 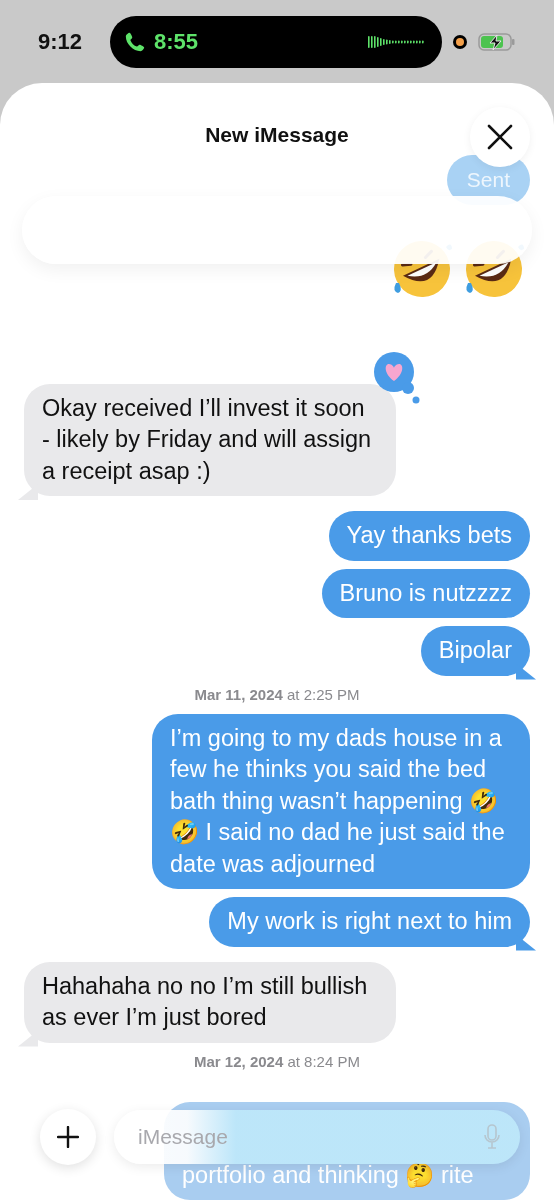 I want to click on battery-charging-icon, so click(x=497, y=41).